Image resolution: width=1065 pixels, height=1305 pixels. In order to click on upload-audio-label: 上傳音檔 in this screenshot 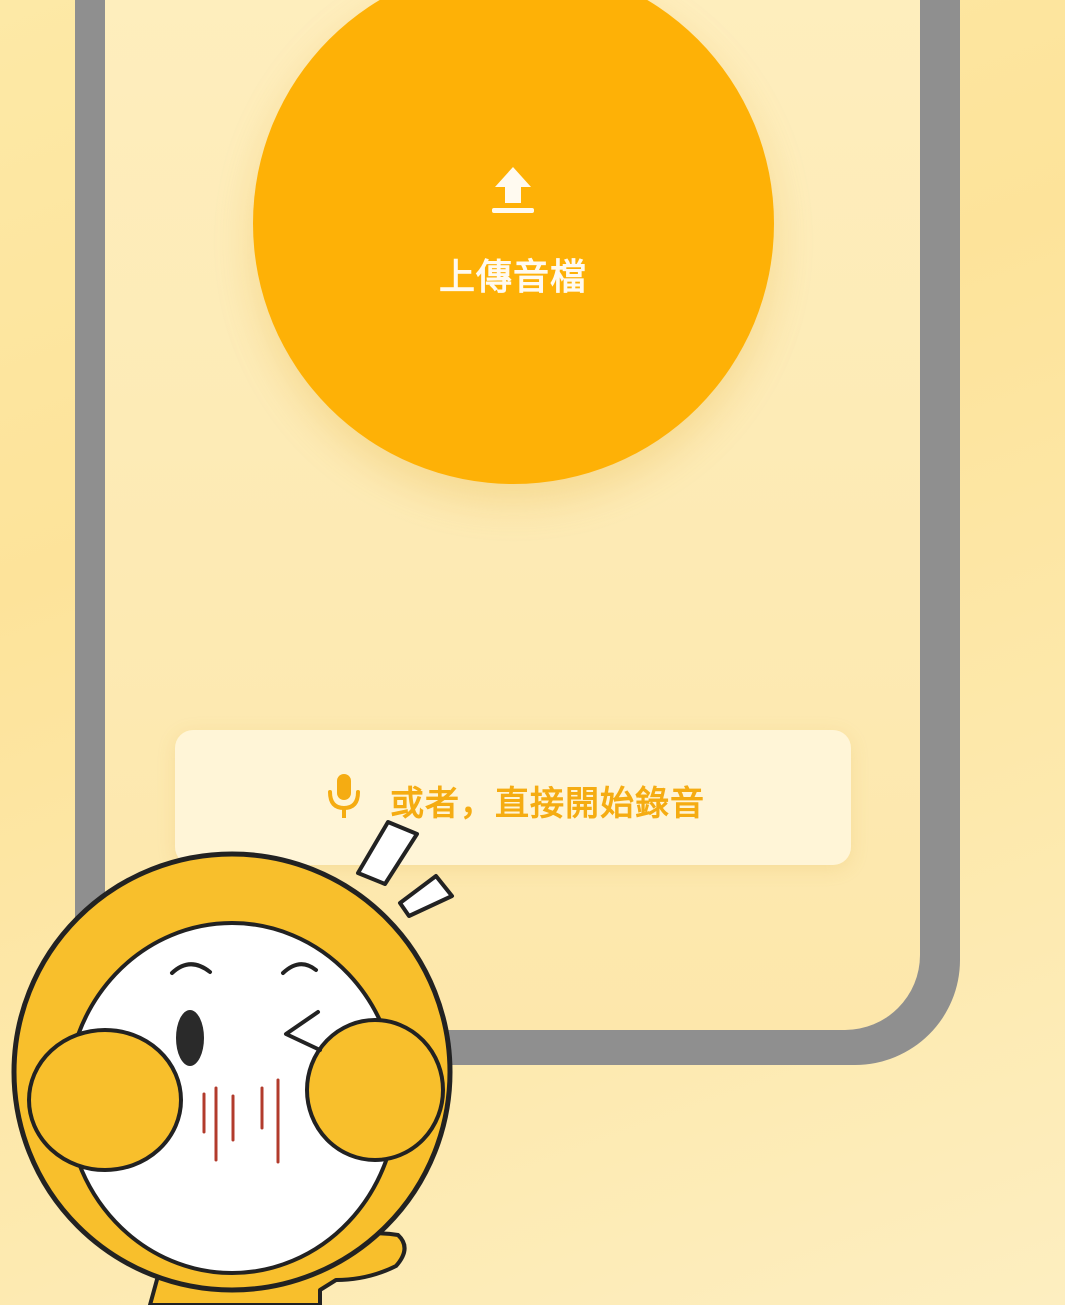, I will do `click(512, 277)`.